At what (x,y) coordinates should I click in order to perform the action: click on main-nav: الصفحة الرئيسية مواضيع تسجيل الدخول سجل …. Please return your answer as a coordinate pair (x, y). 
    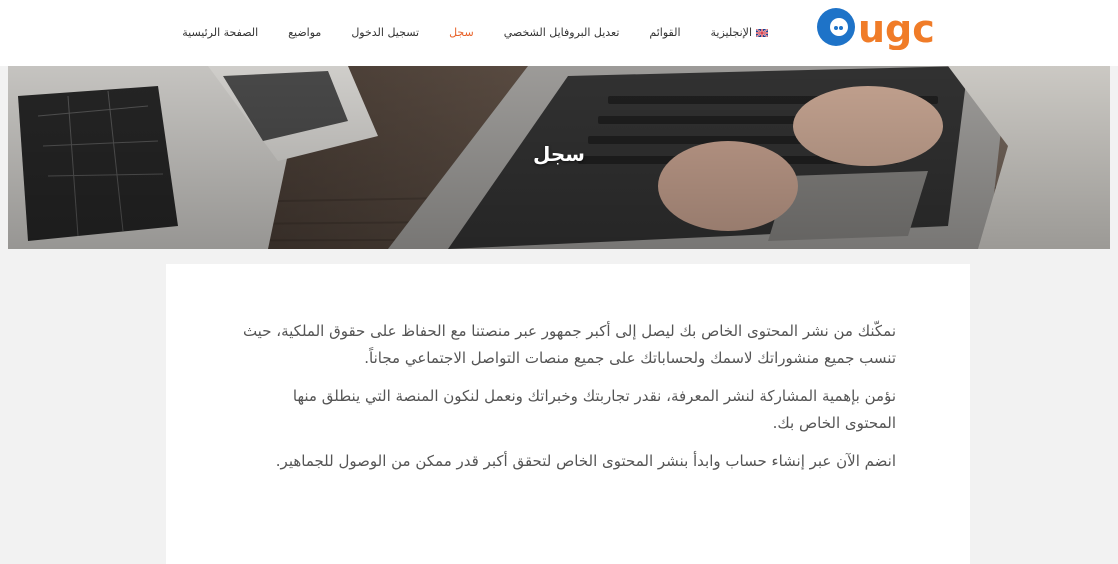
    Looking at the image, I should click on (475, 33).